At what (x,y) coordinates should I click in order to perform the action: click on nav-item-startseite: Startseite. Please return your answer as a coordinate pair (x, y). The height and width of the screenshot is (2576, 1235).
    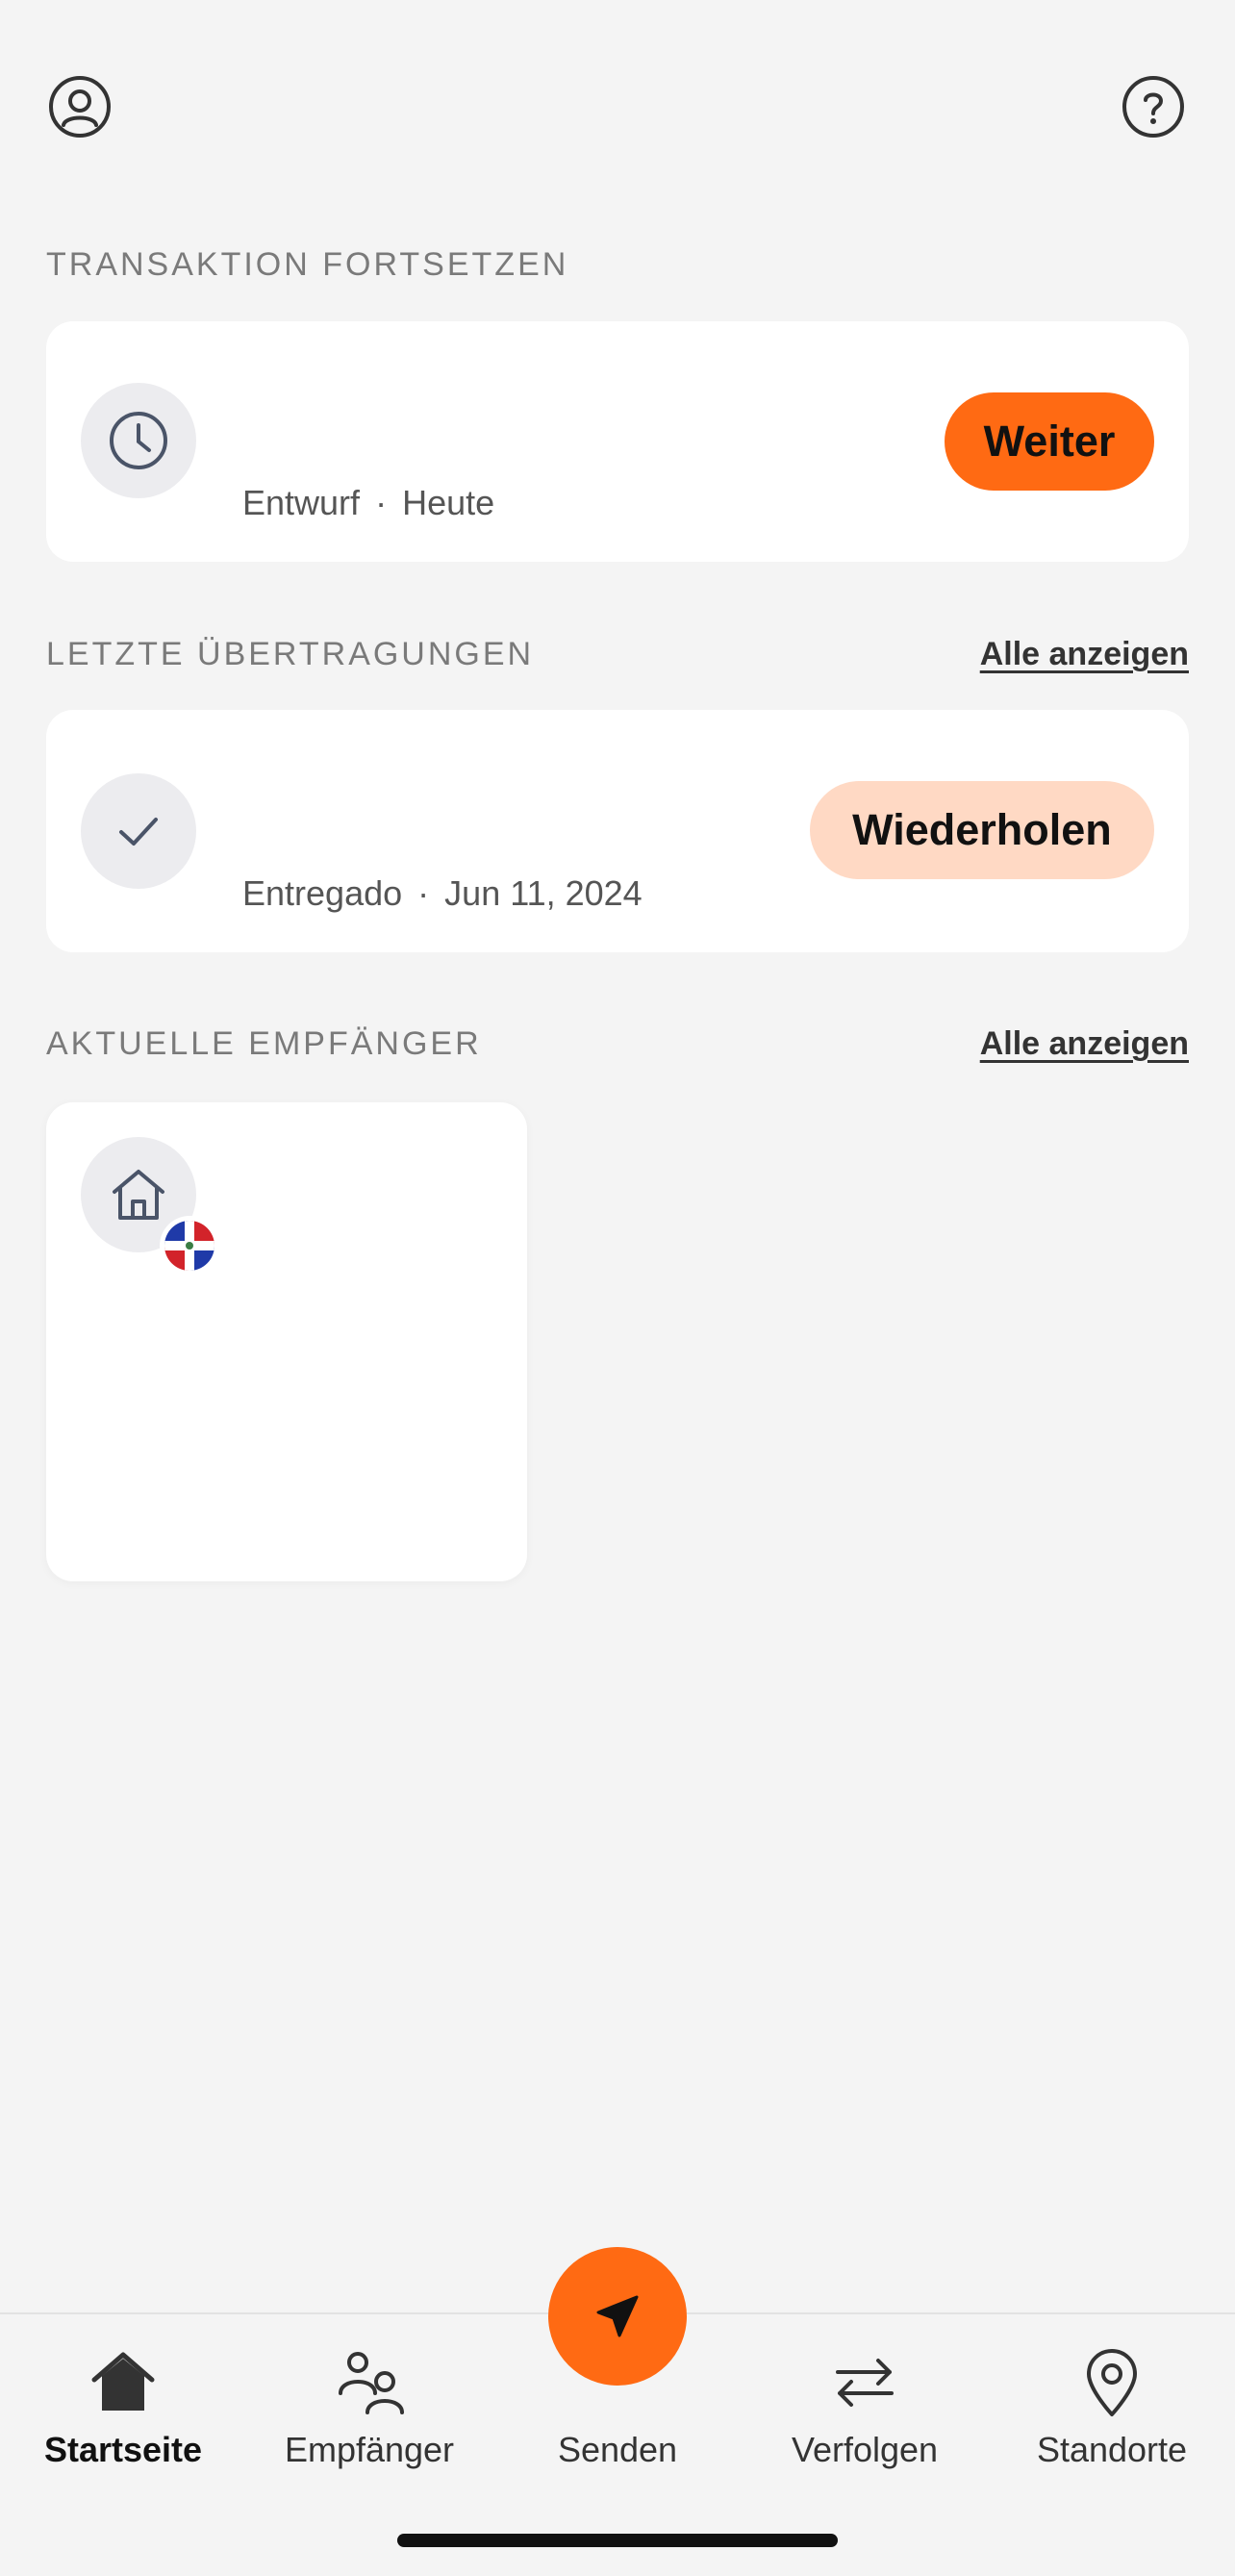
    Looking at the image, I should click on (123, 2411).